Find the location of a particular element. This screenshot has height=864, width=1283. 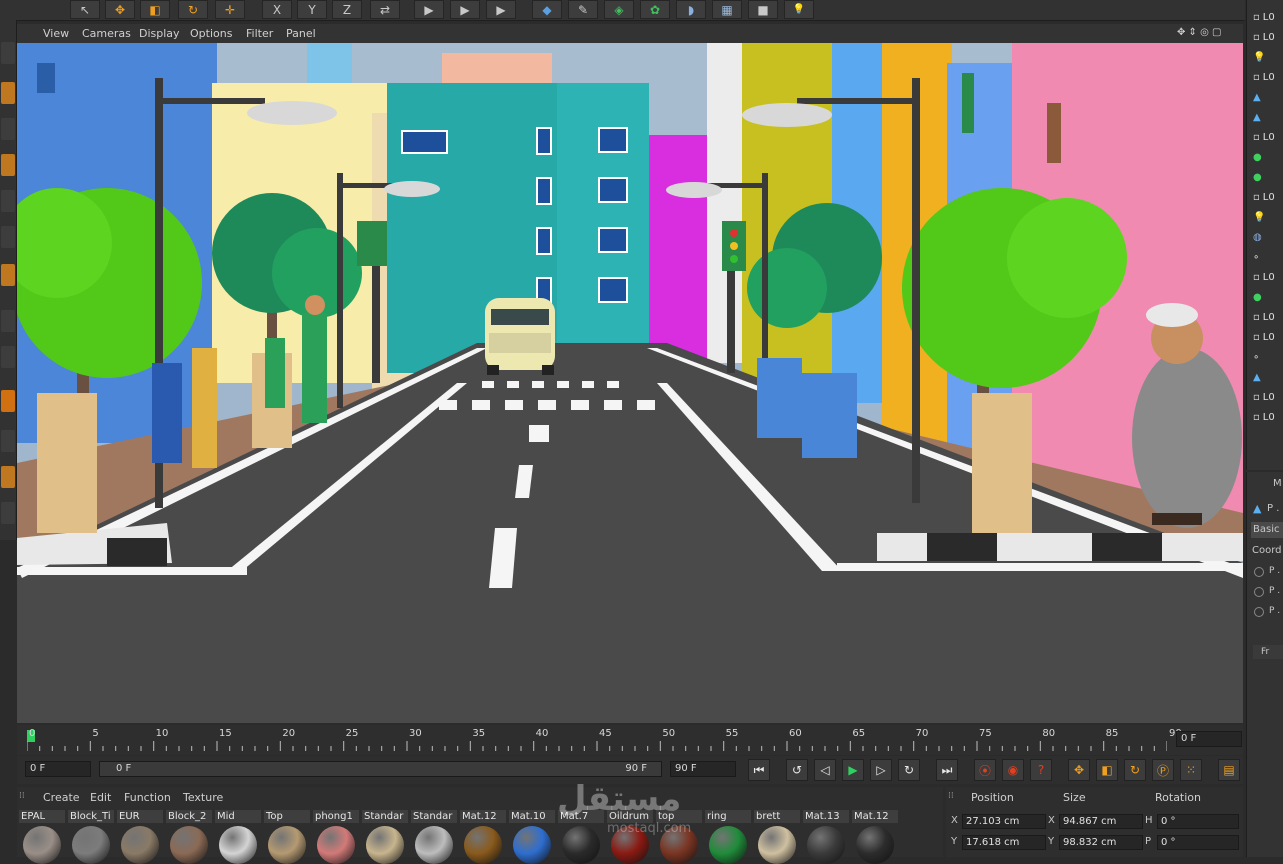

size-x-field: 94.867 cm is located at coordinates (1101, 821).